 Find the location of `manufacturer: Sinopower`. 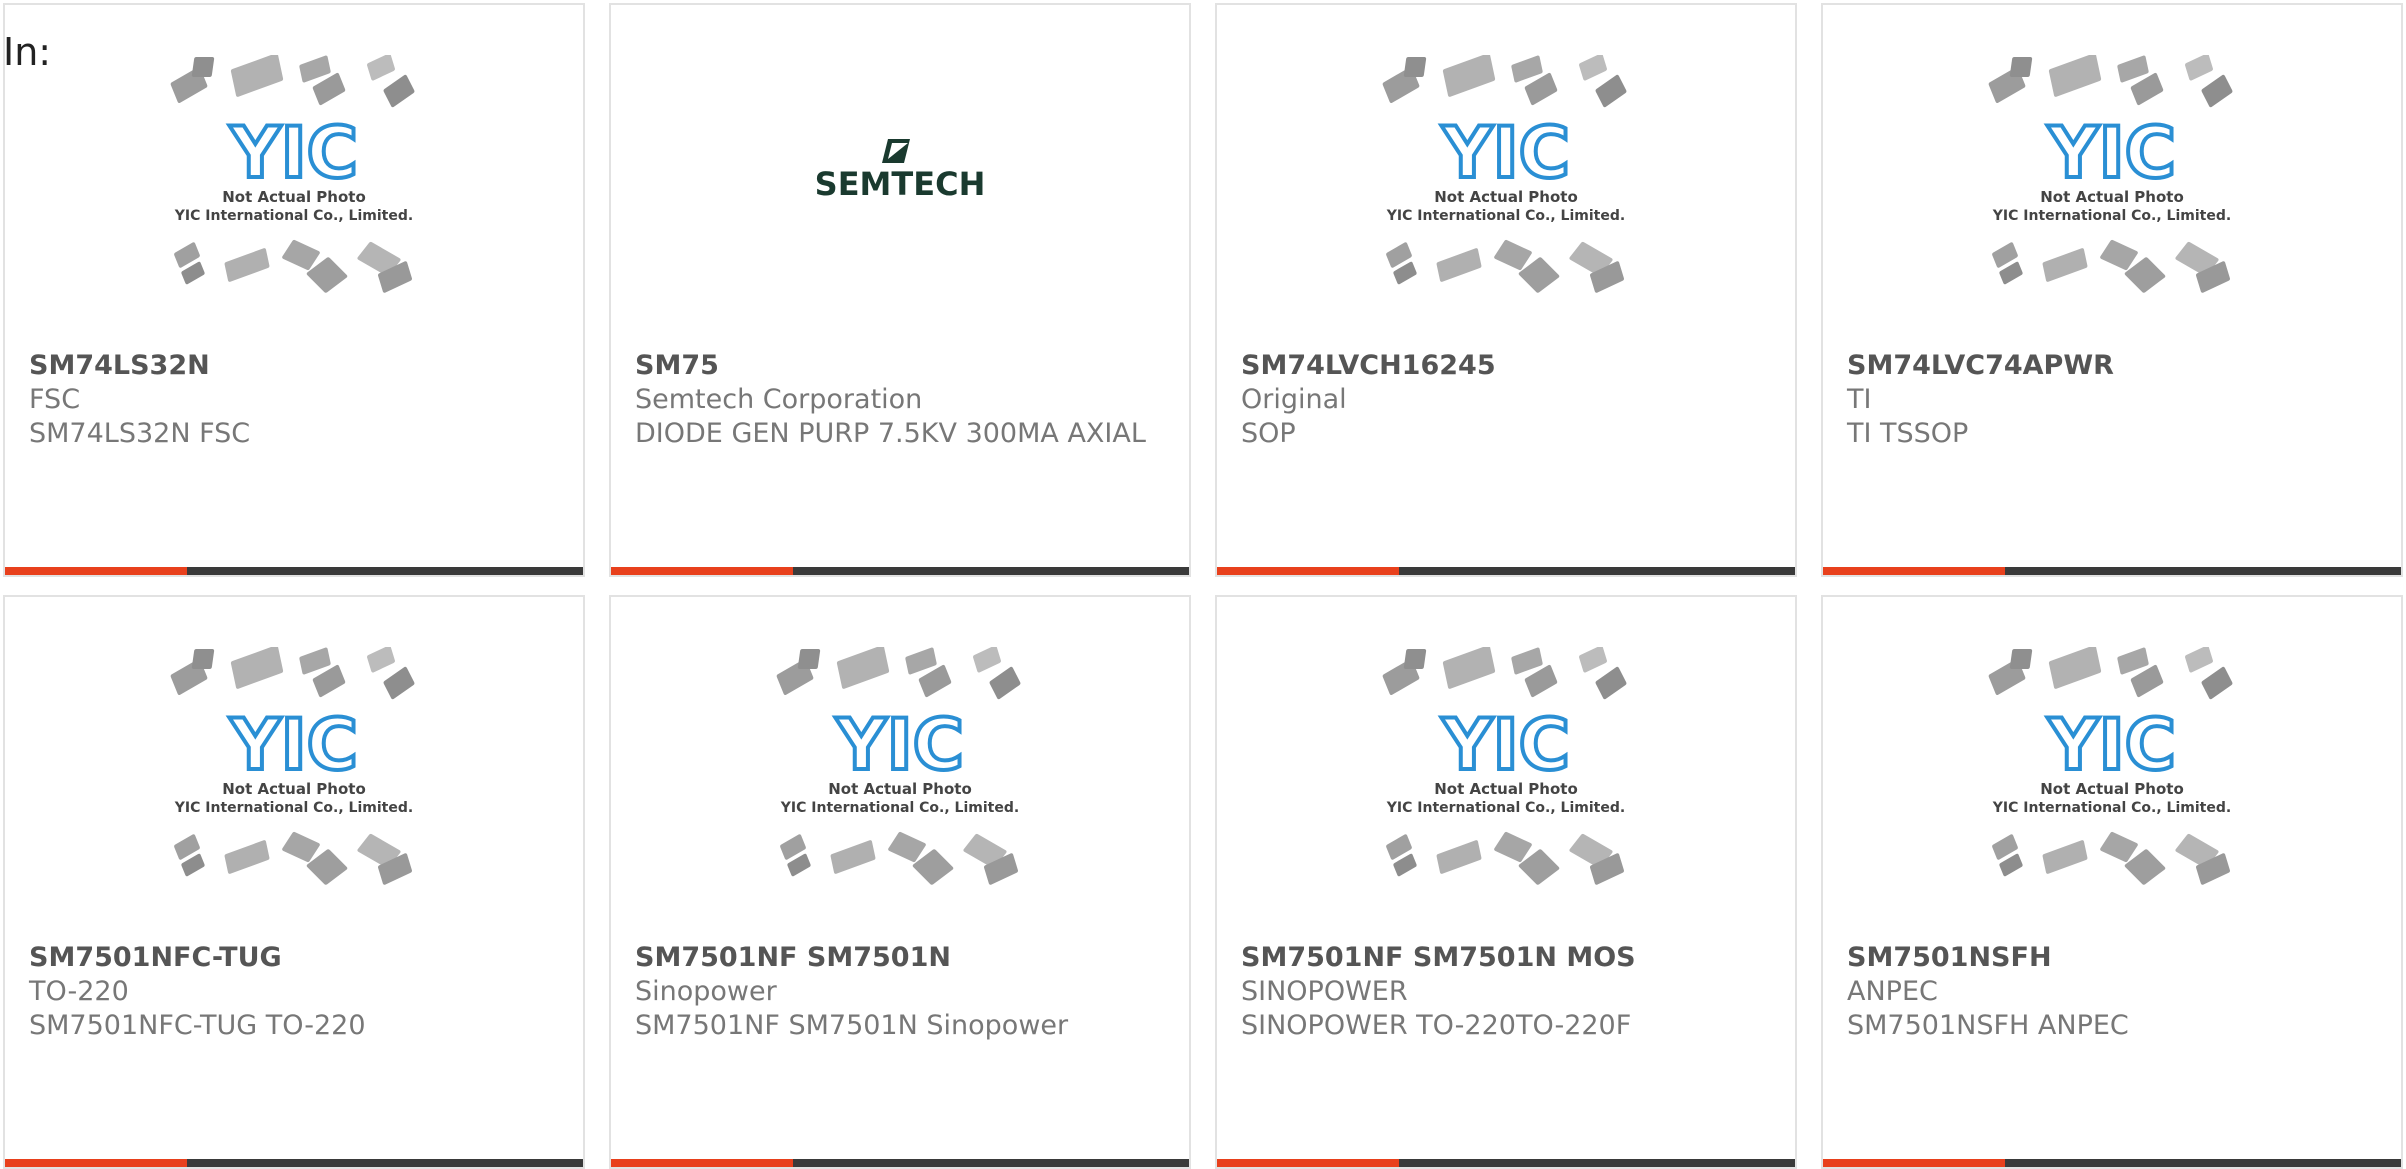

manufacturer: Sinopower is located at coordinates (706, 991).